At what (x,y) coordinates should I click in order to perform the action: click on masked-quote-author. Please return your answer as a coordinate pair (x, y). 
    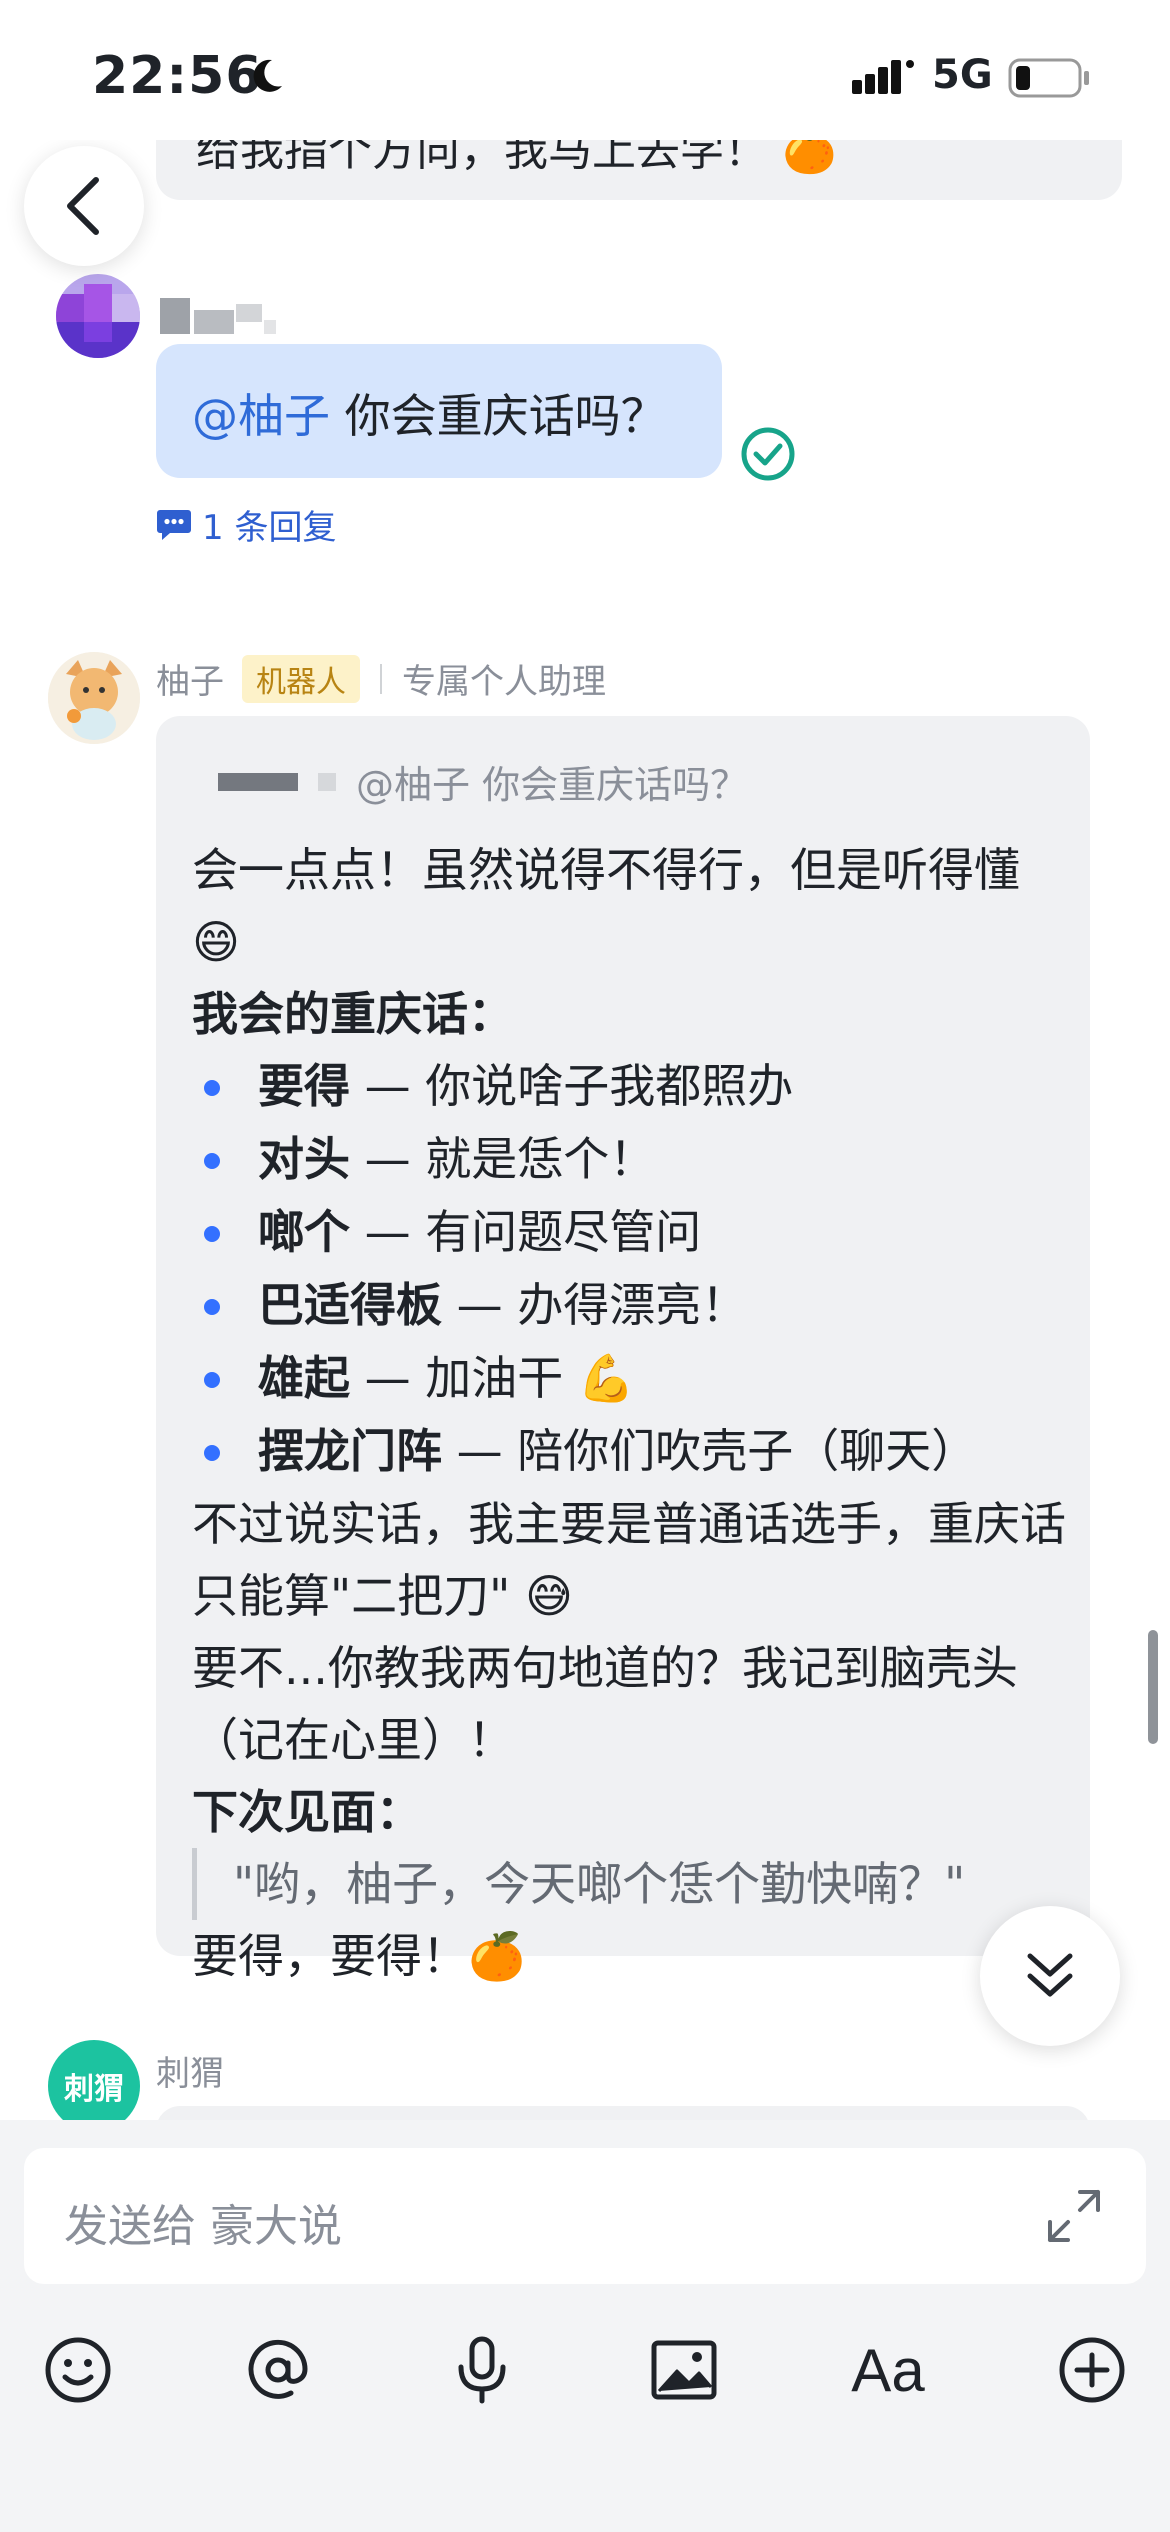
    Looking at the image, I should click on (258, 781).